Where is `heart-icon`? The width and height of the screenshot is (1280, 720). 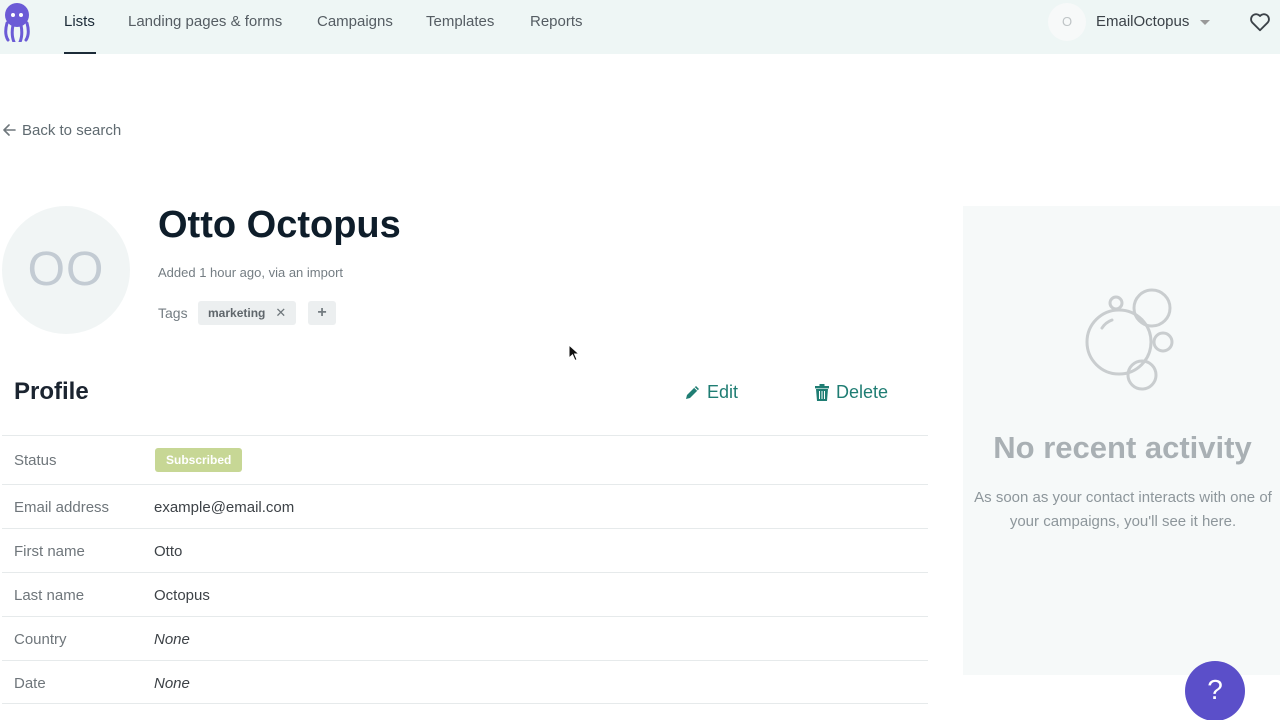 heart-icon is located at coordinates (1260, 22).